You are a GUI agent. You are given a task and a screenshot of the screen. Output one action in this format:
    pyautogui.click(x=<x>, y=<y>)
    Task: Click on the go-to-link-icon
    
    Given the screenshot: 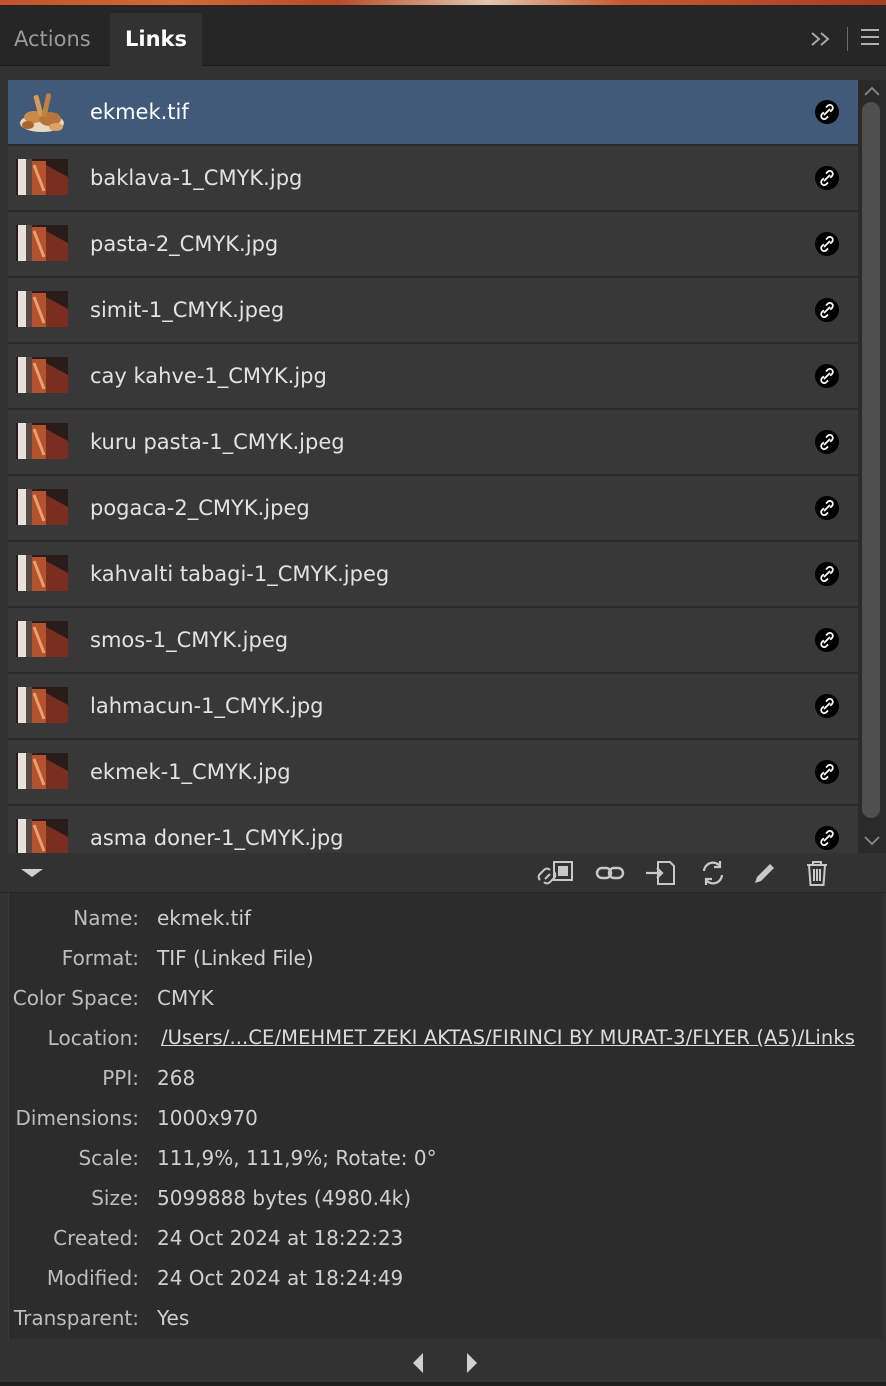 What is the action you would take?
    pyautogui.click(x=661, y=873)
    